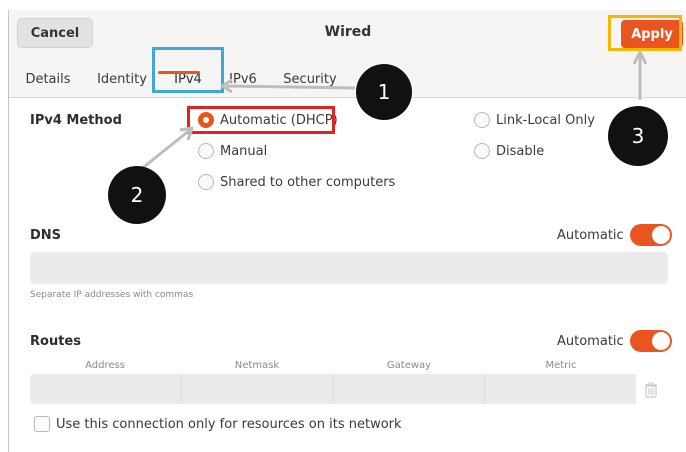 Image resolution: width=686 pixels, height=452 pixels. I want to click on column-header-address: Address, so click(105, 365).